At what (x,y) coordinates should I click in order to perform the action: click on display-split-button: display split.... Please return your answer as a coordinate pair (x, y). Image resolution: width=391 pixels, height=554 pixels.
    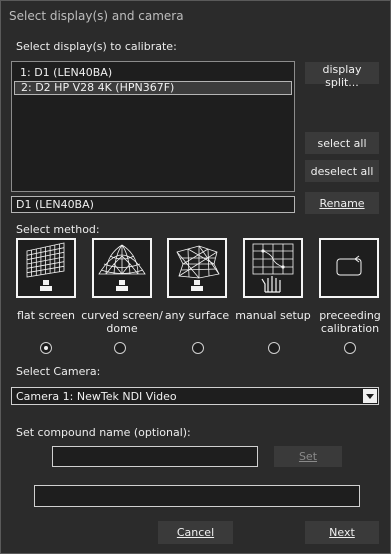
    Looking at the image, I should click on (342, 75).